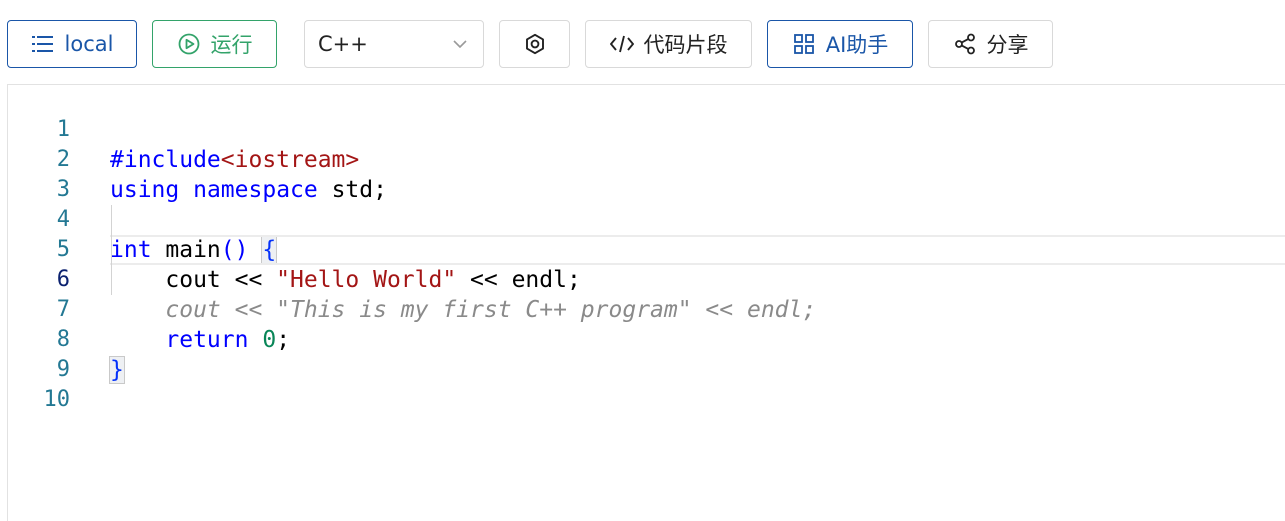 The image size is (1285, 521). Describe the element at coordinates (231, 45) in the screenshot. I see `run-label: 运行` at that location.